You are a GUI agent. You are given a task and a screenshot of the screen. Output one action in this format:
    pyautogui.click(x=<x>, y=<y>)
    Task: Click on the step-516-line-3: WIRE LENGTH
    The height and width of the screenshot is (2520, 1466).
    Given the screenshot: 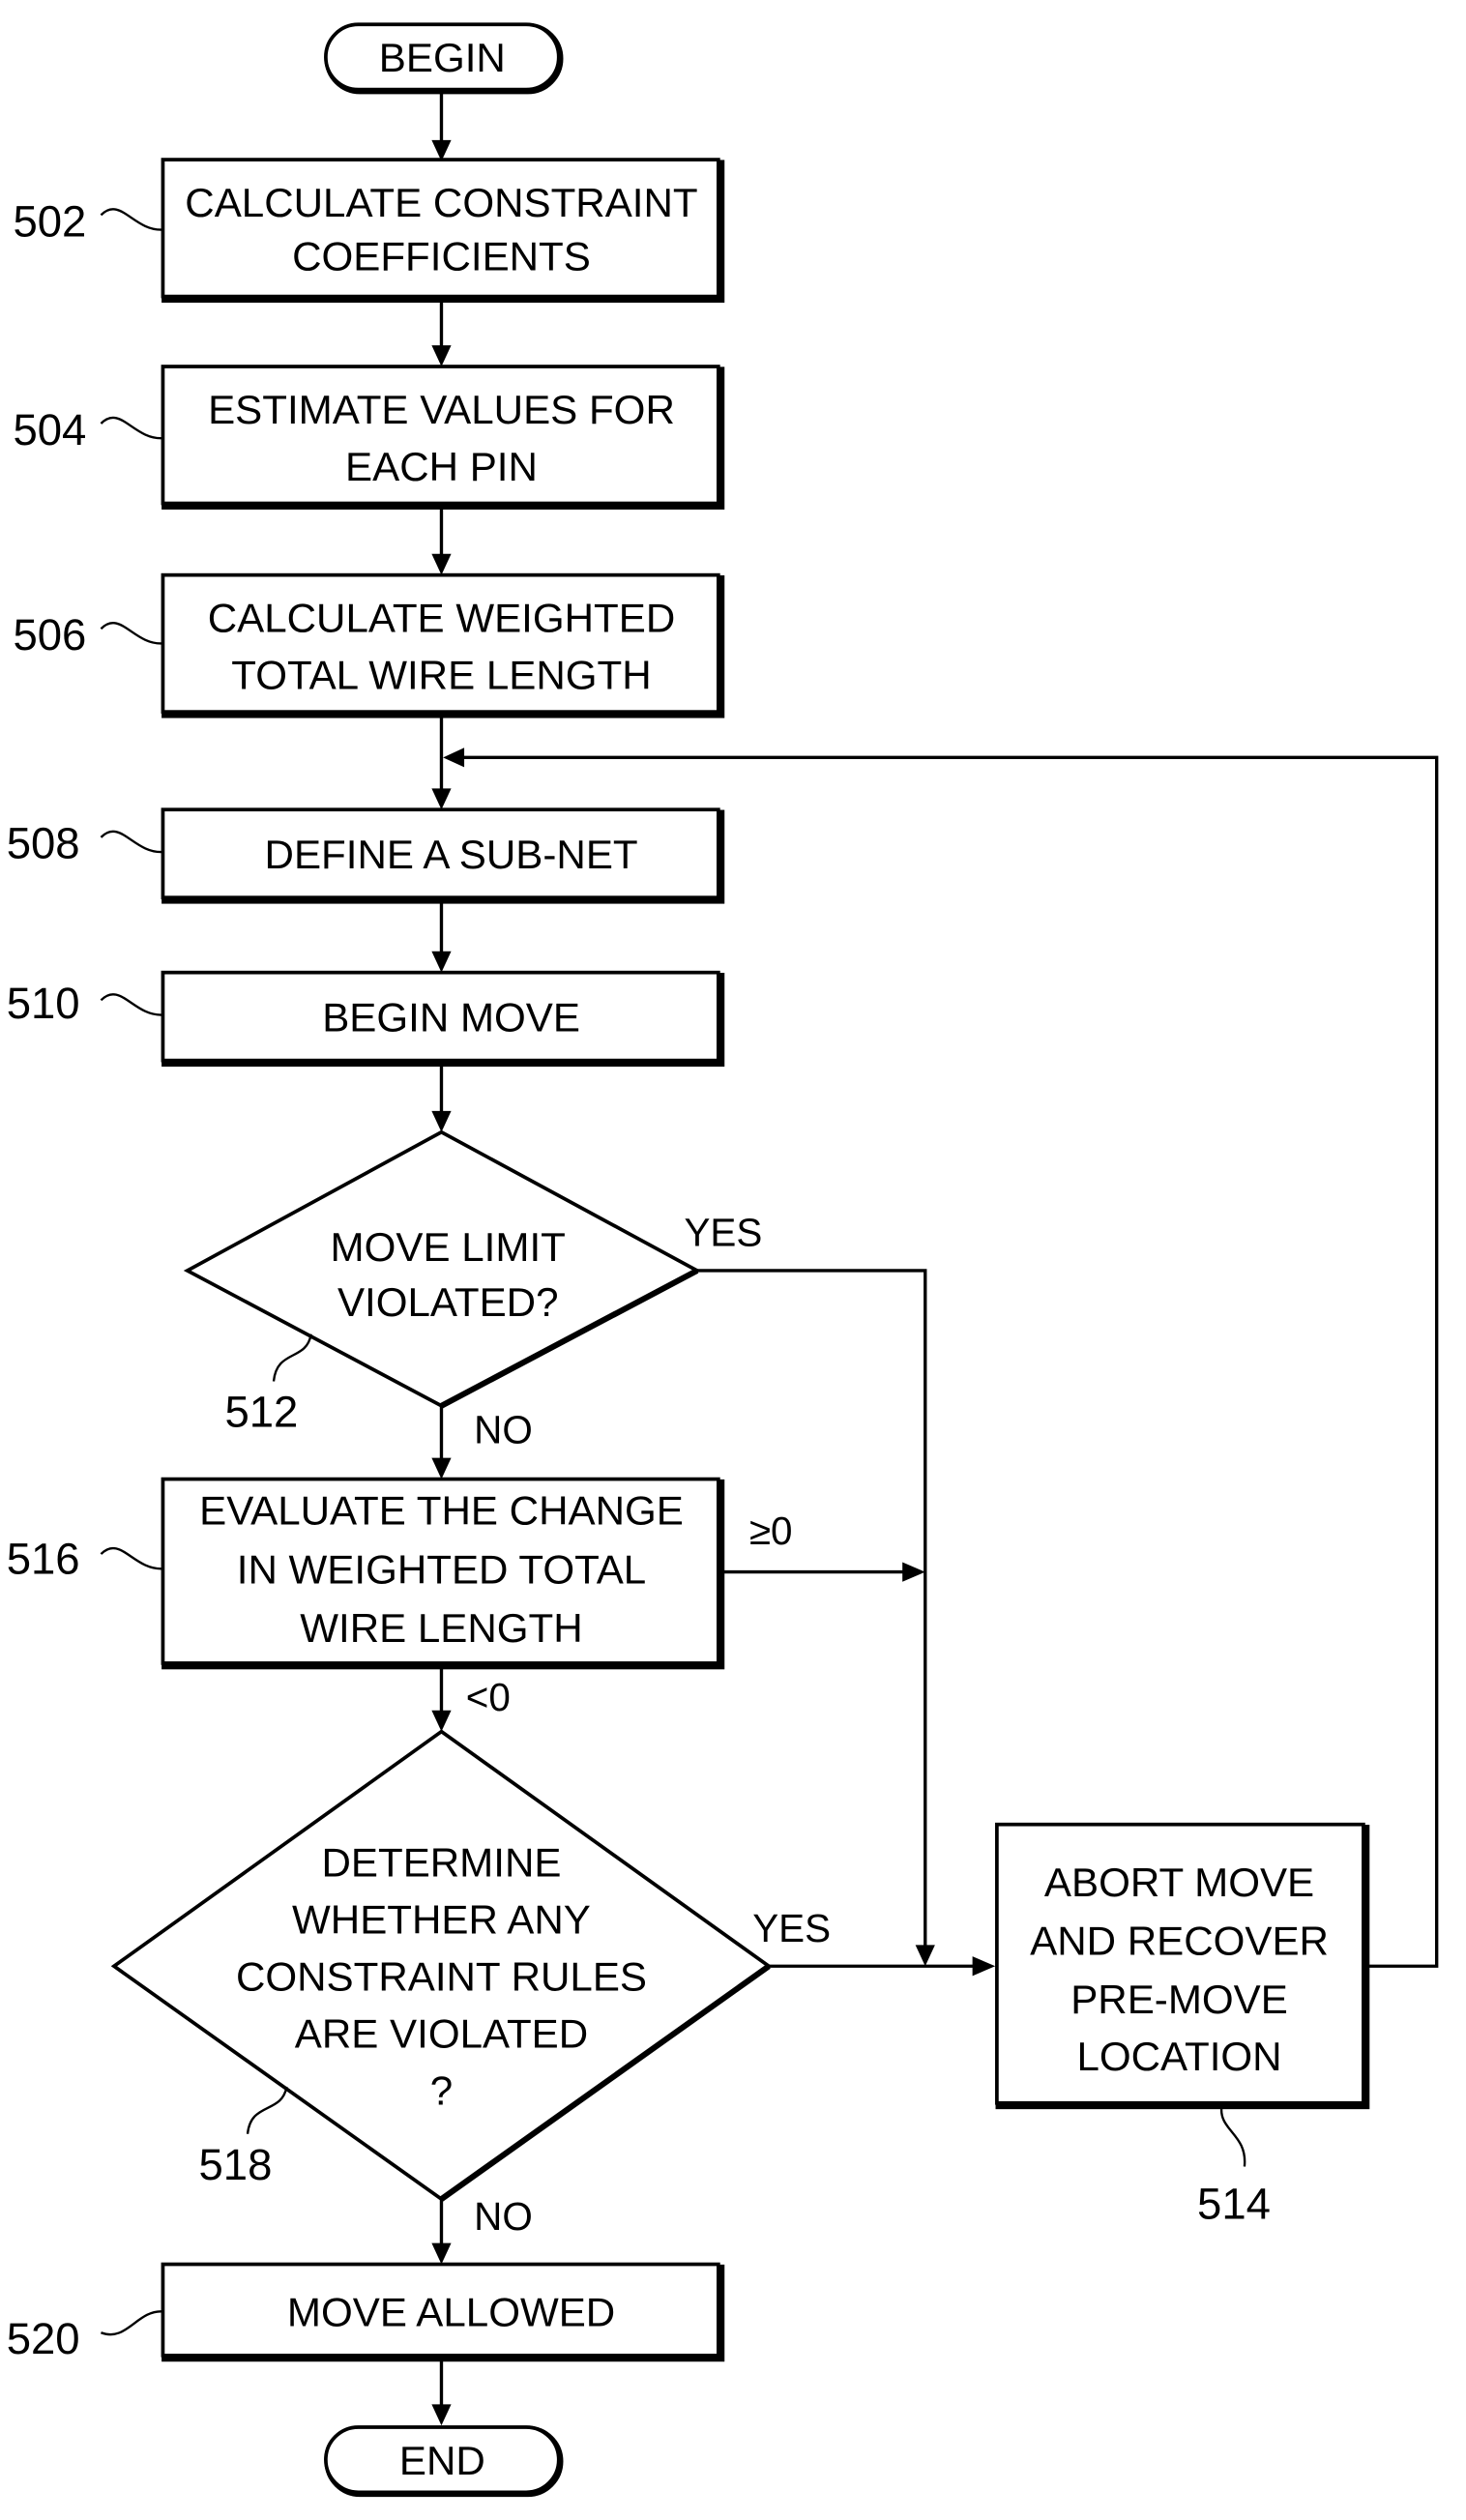 What is the action you would take?
    pyautogui.click(x=441, y=1628)
    